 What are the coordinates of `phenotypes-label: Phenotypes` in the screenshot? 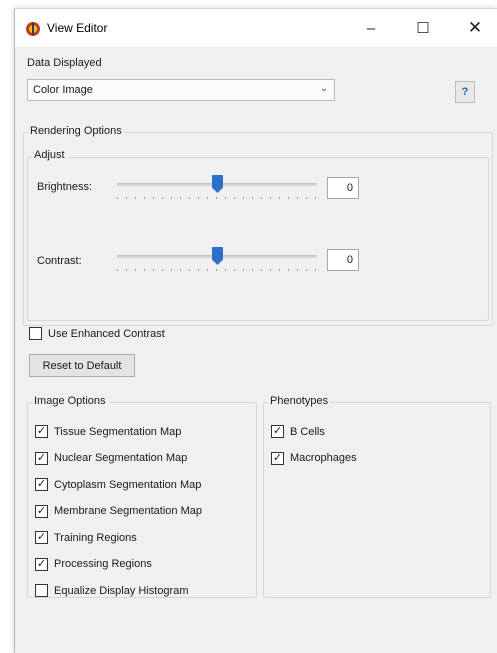 It's located at (299, 401).